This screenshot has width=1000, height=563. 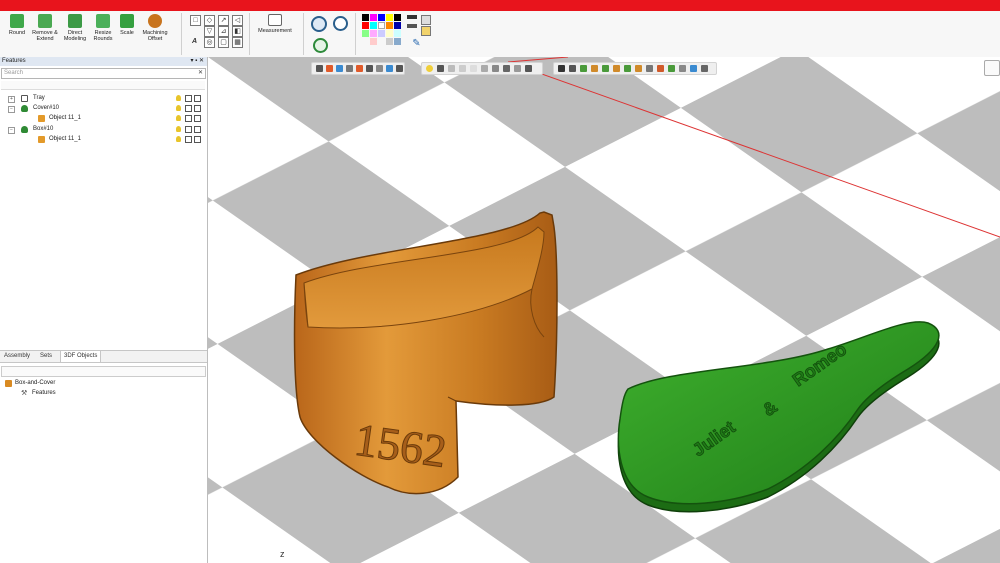 I want to click on zoom-icon, so click(x=319, y=24).